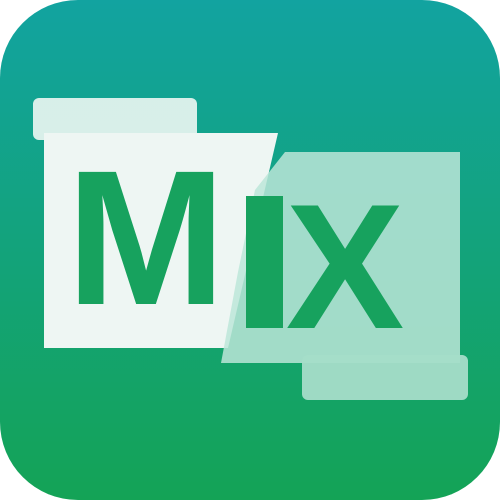  Describe the element at coordinates (264, 262) in the screenshot. I see `letter-bar` at that location.